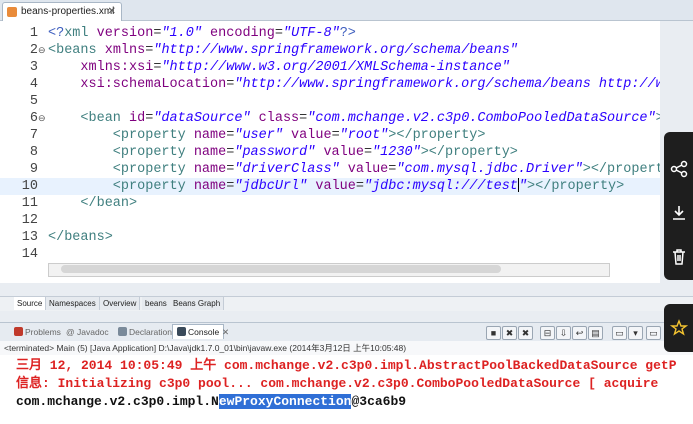  I want to click on trash-icon, so click(679, 257).